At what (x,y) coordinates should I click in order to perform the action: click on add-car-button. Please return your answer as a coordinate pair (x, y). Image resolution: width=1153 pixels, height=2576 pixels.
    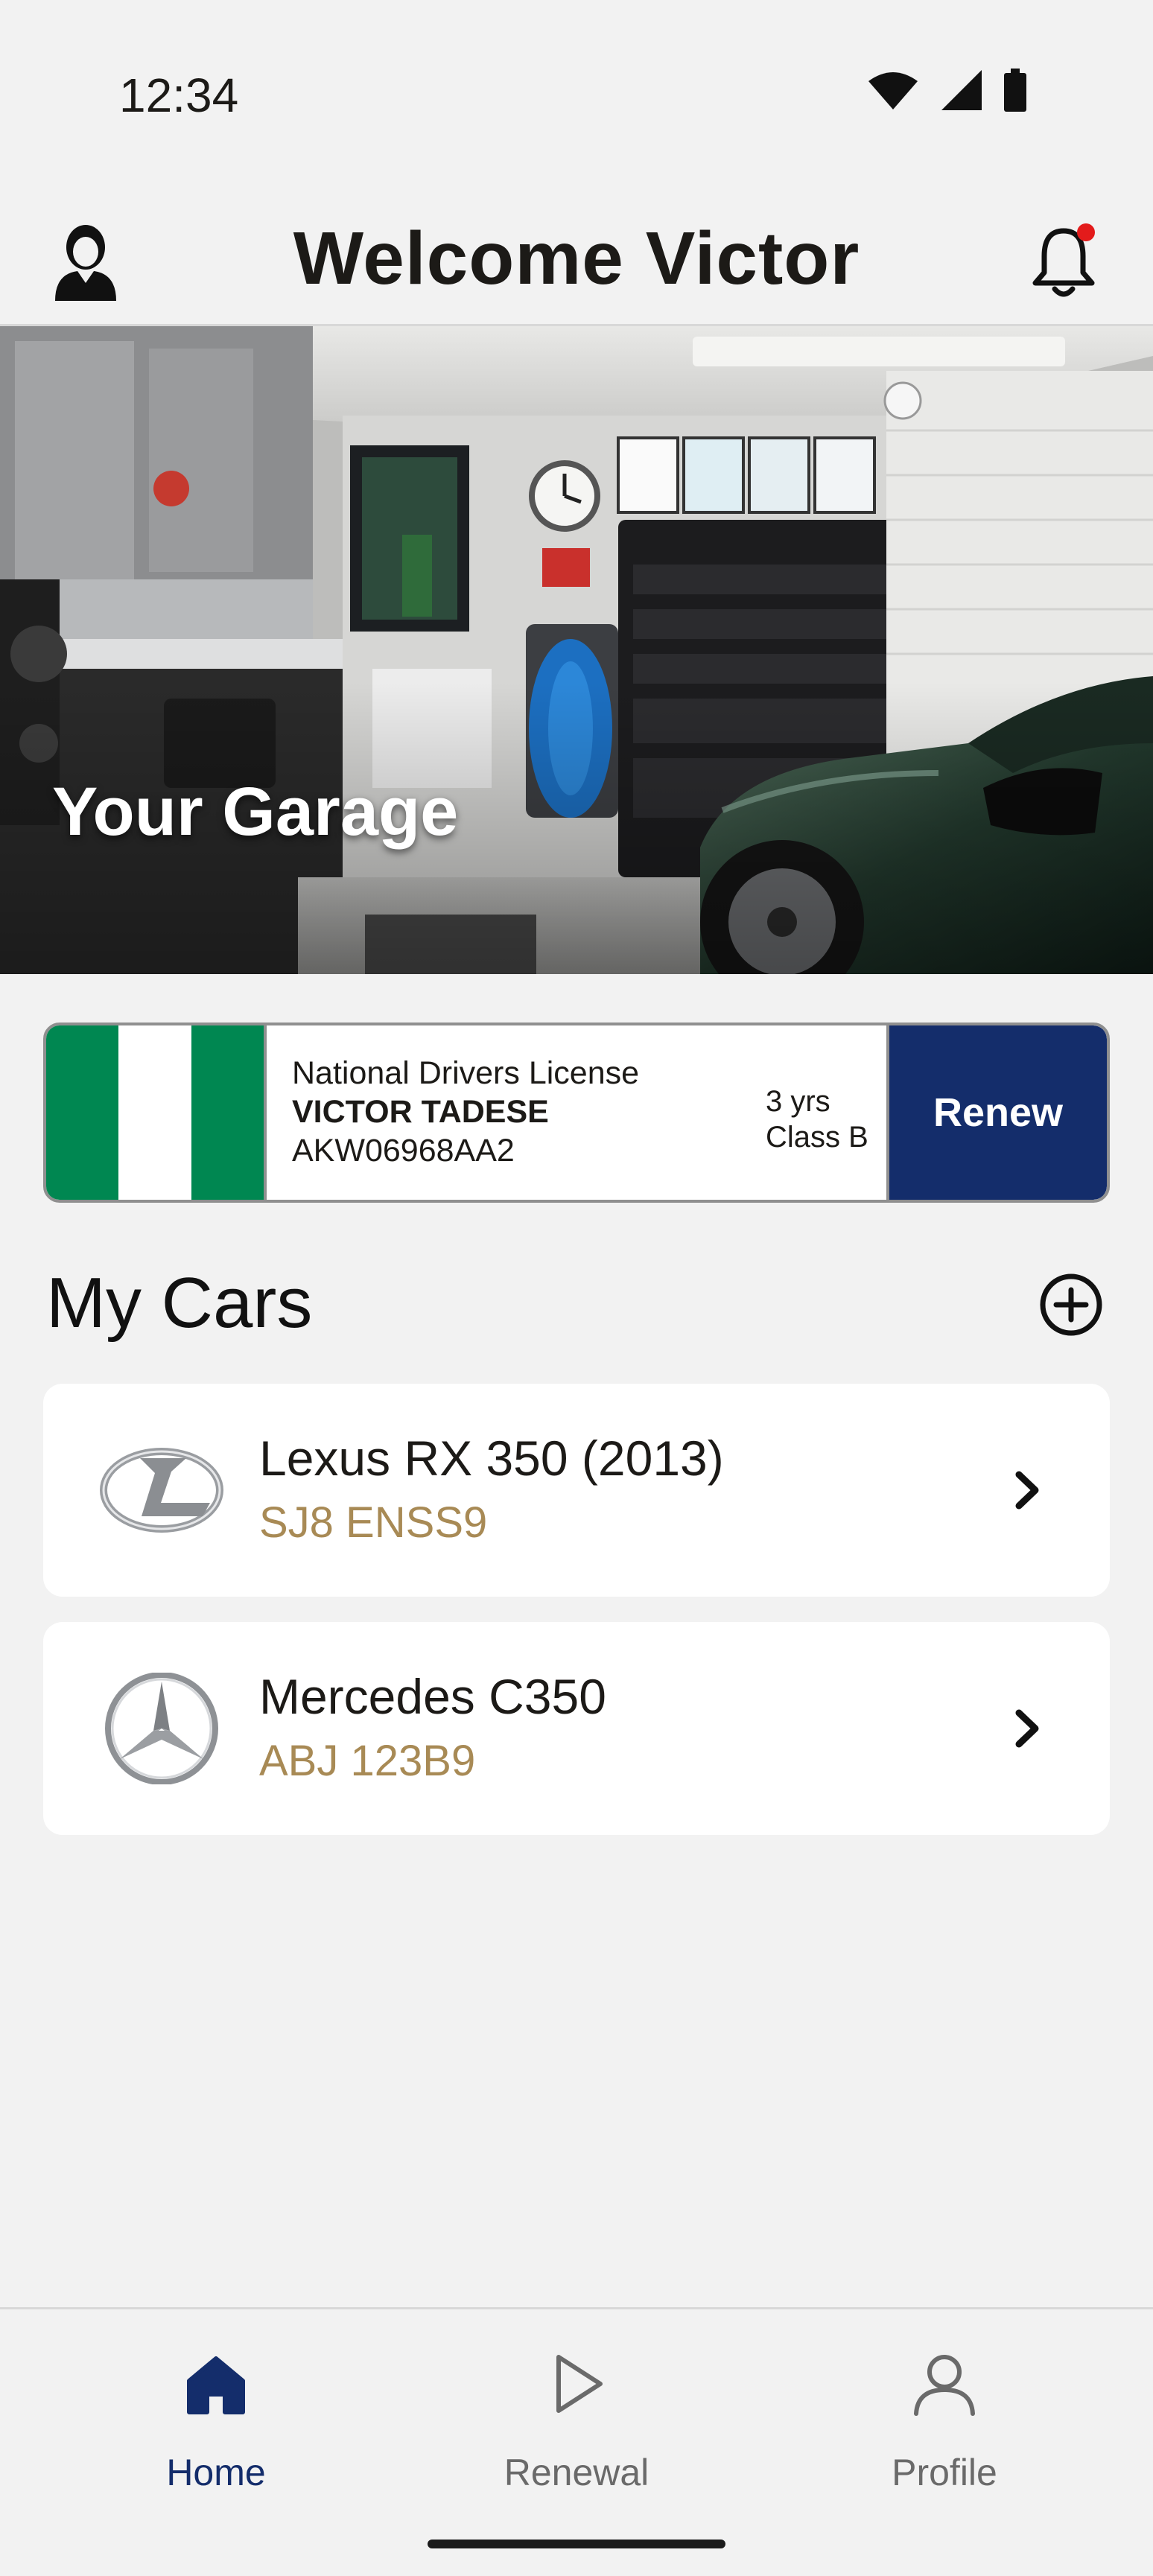
    Looking at the image, I should click on (1071, 1305).